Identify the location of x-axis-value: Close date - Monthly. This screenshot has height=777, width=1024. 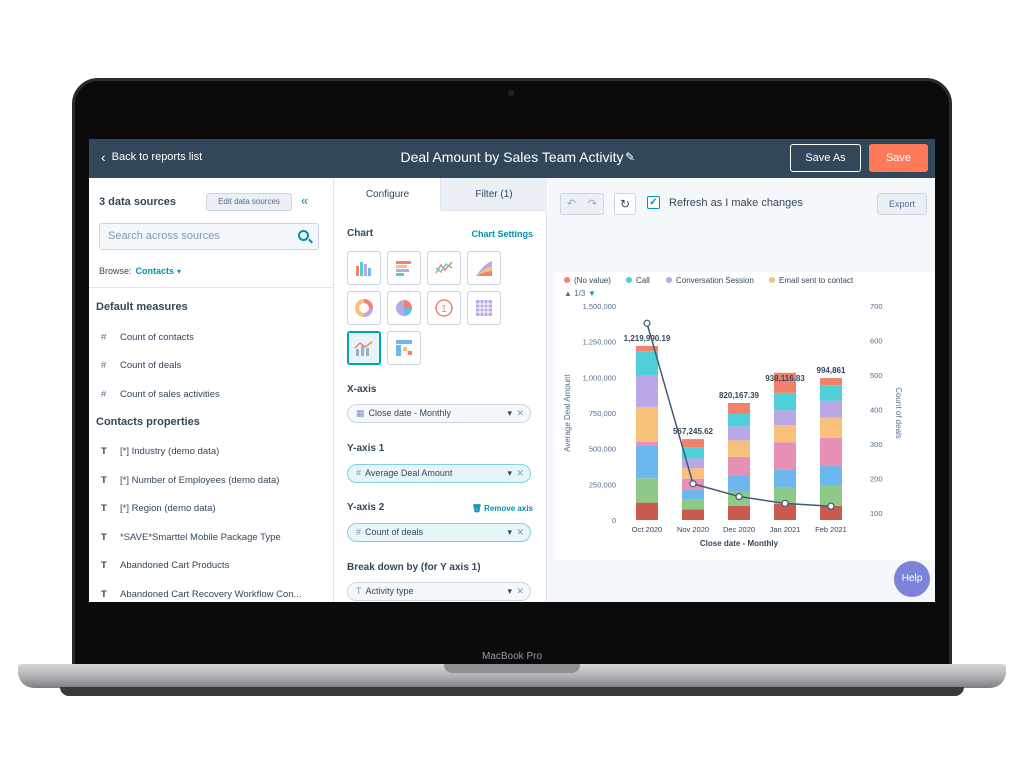
(410, 413).